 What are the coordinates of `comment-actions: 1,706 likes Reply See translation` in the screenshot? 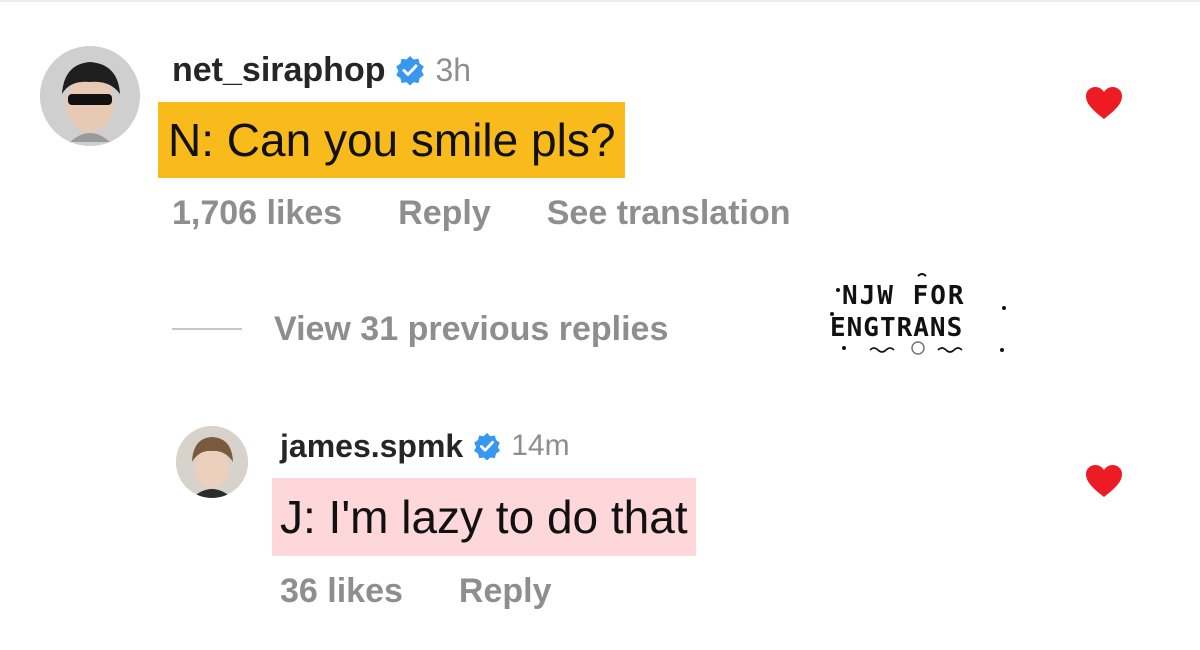 It's located at (481, 213).